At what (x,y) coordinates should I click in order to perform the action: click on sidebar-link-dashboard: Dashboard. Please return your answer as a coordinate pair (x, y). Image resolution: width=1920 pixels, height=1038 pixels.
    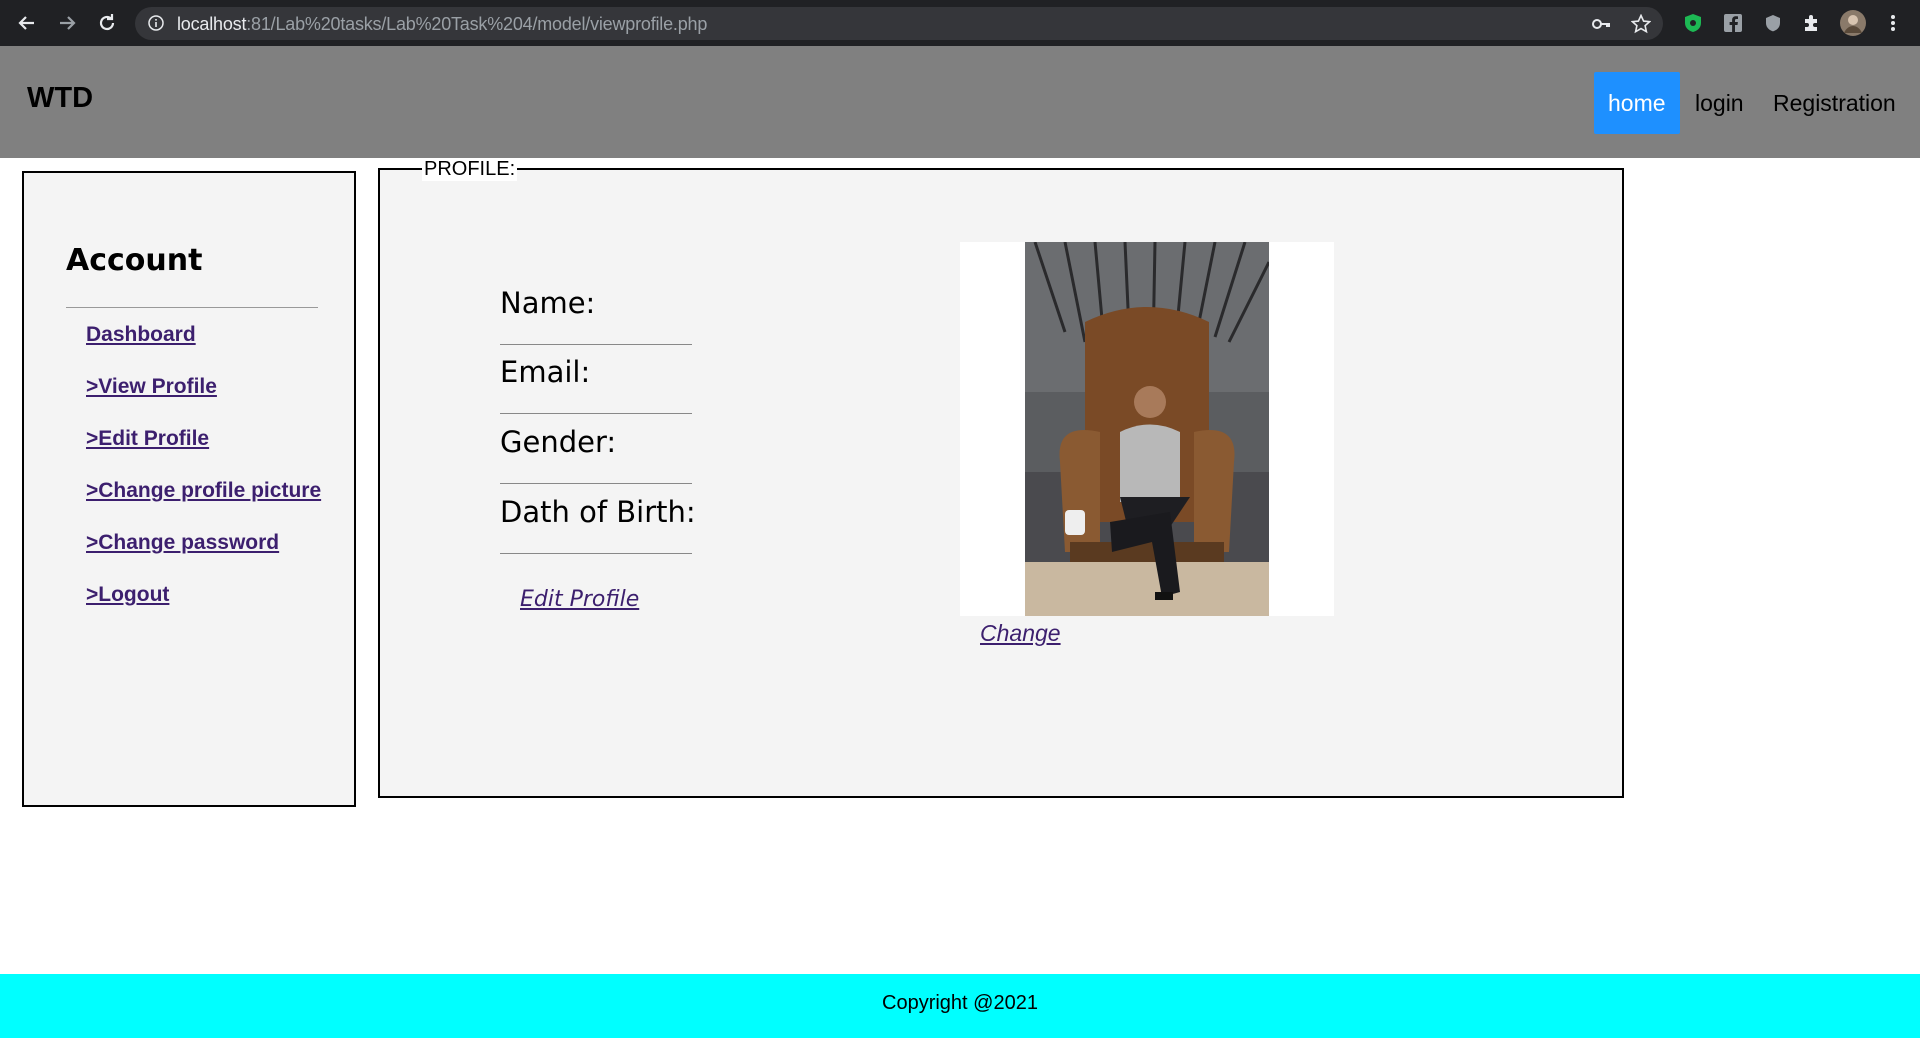
    Looking at the image, I should click on (141, 335).